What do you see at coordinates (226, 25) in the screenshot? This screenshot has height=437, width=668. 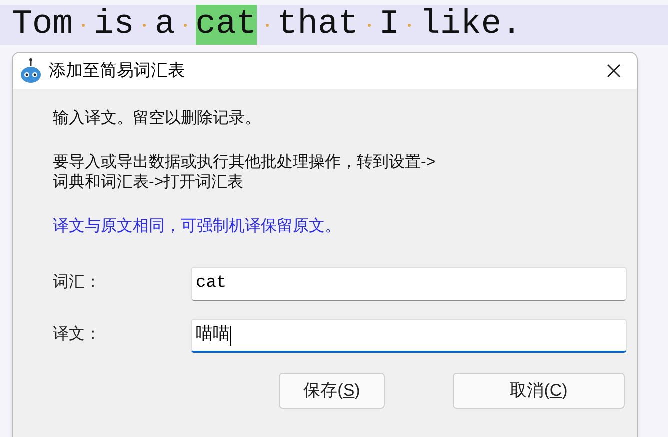 I see `editor-word: cat` at bounding box center [226, 25].